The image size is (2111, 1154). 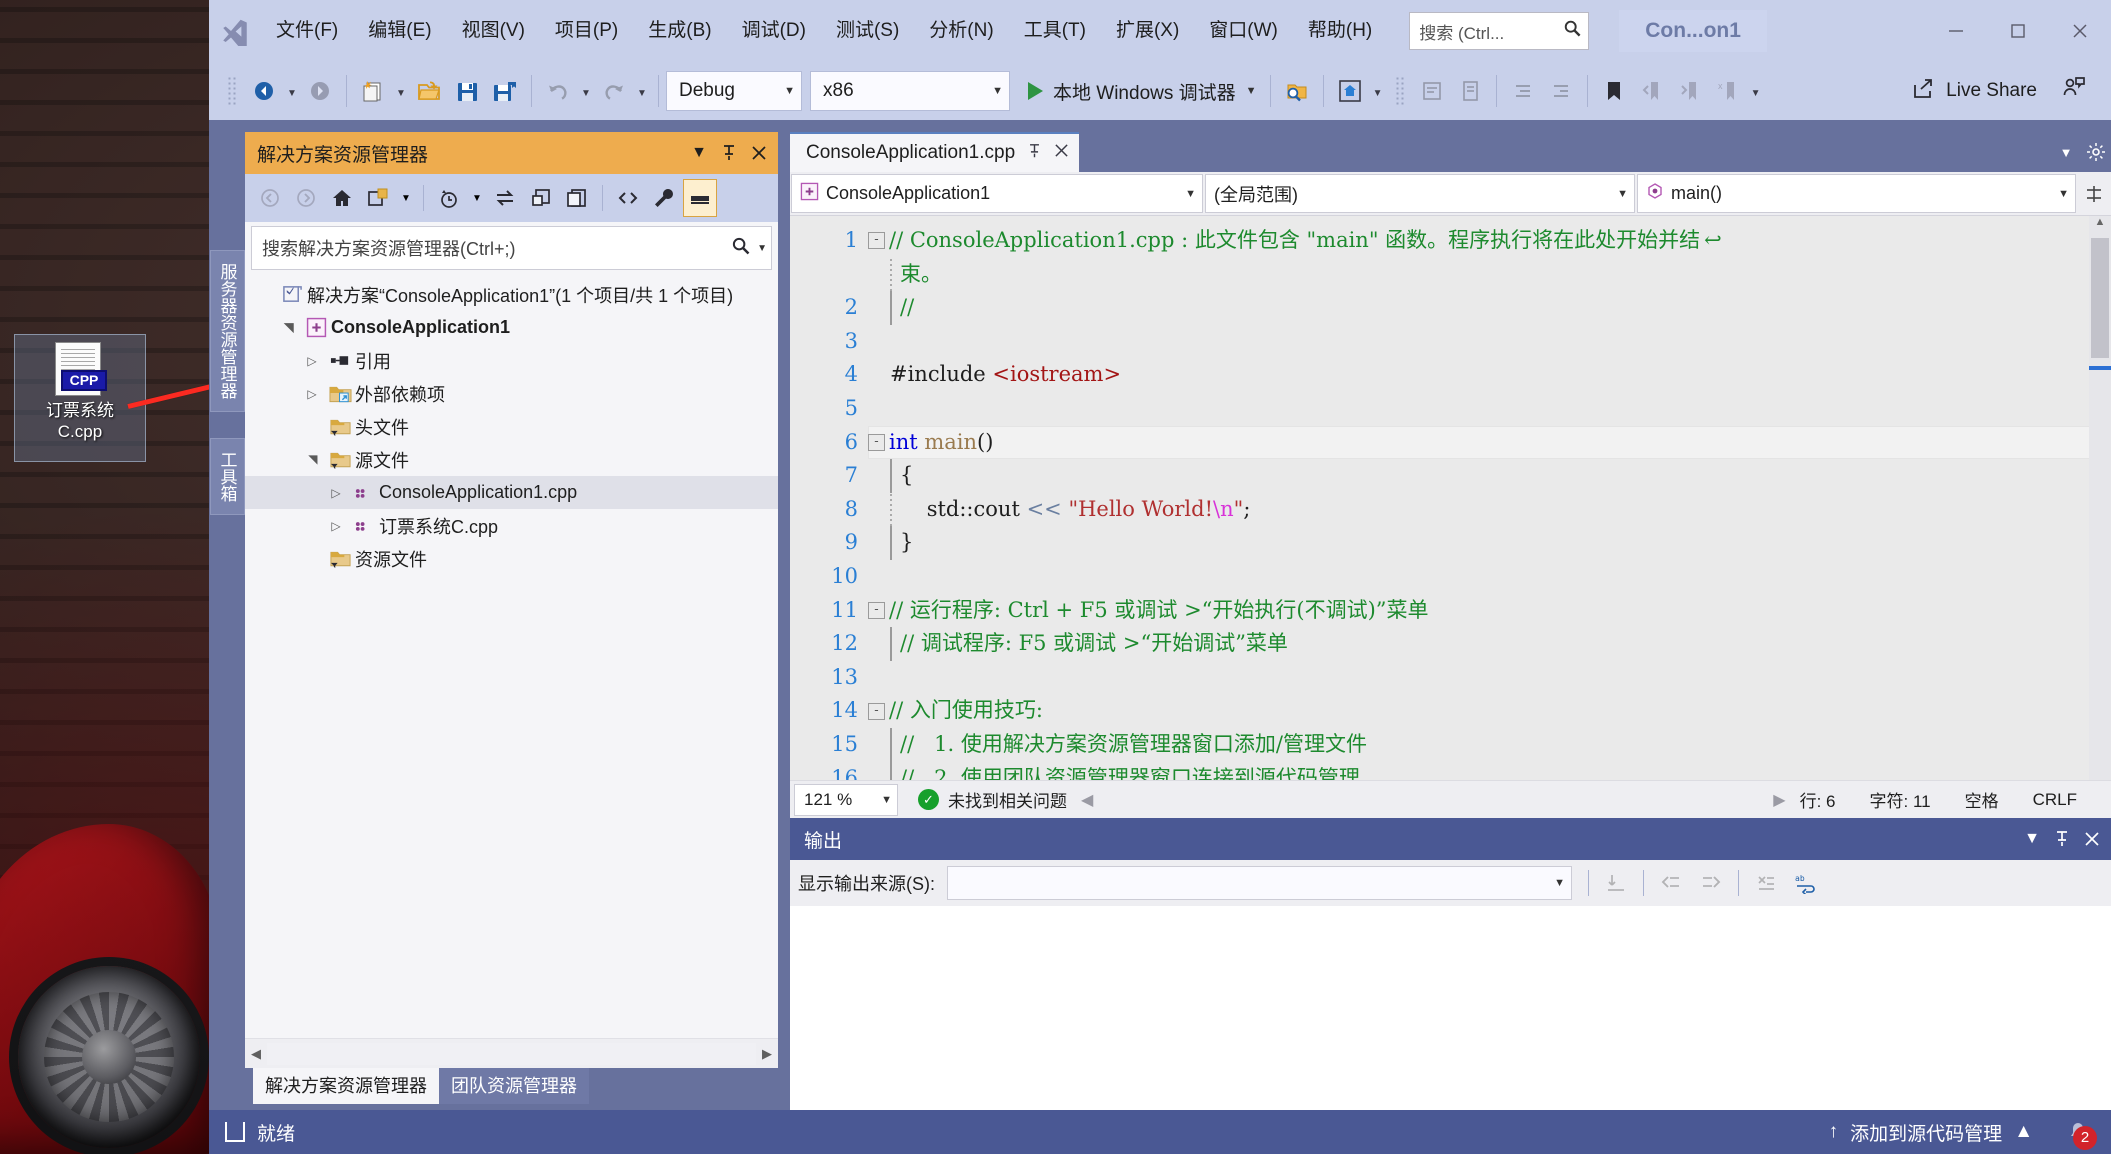 What do you see at coordinates (586, 31) in the screenshot?
I see `menu-project: 项目(P)` at bounding box center [586, 31].